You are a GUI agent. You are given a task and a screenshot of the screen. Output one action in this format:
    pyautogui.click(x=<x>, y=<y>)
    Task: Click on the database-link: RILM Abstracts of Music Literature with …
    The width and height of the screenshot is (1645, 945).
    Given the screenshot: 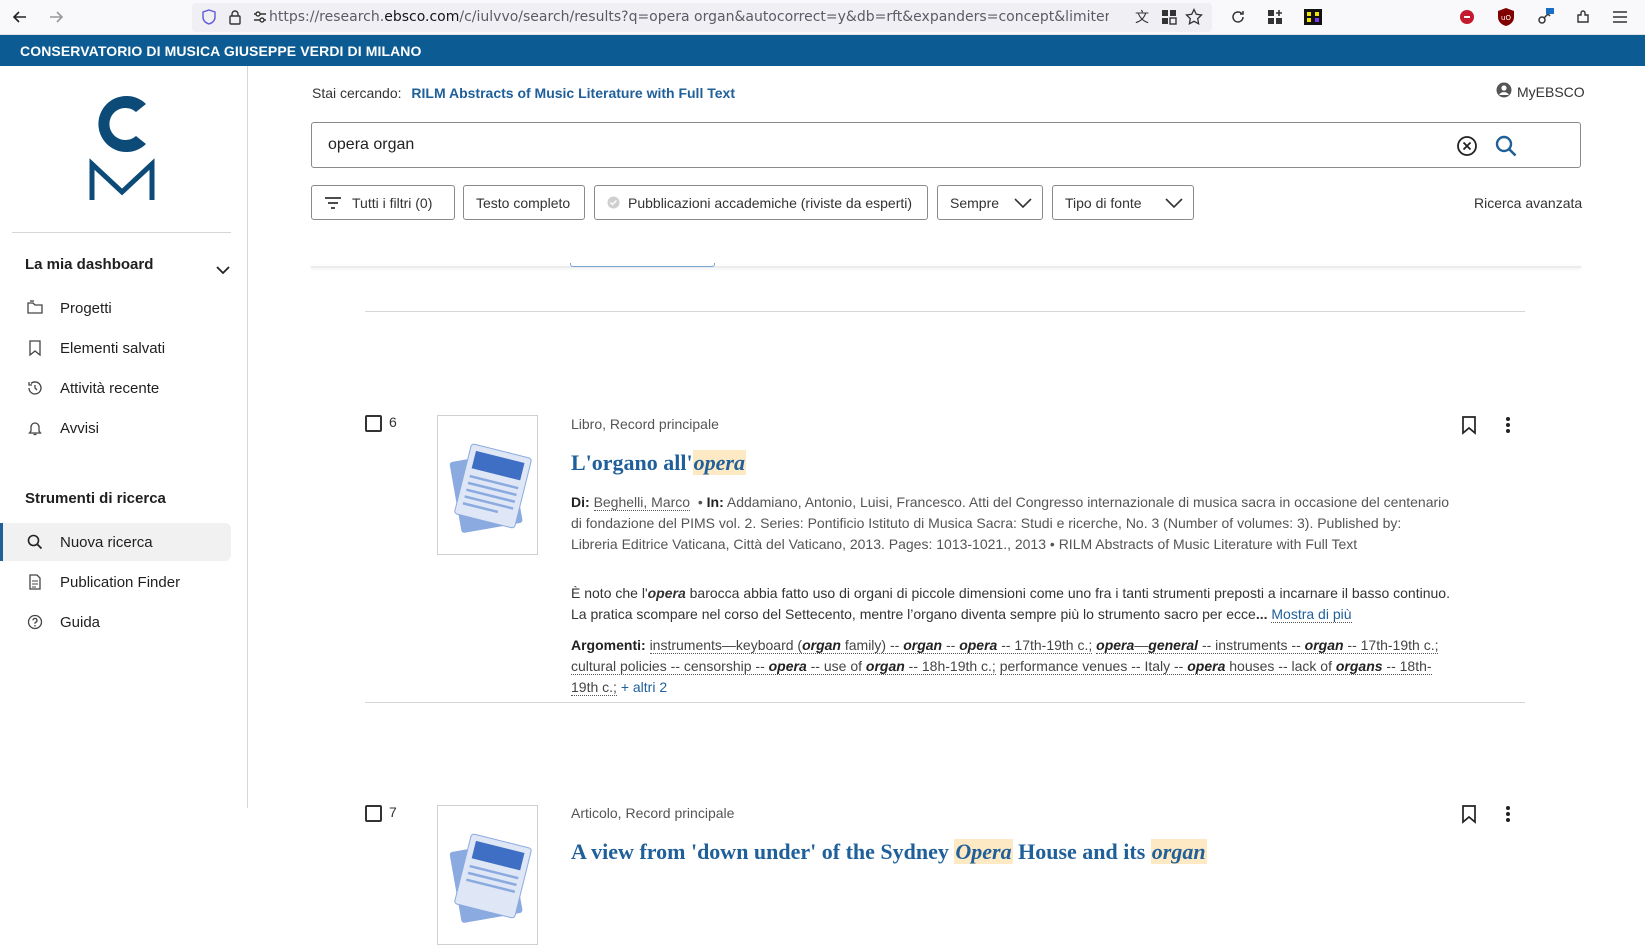 What is the action you would take?
    pyautogui.click(x=573, y=93)
    